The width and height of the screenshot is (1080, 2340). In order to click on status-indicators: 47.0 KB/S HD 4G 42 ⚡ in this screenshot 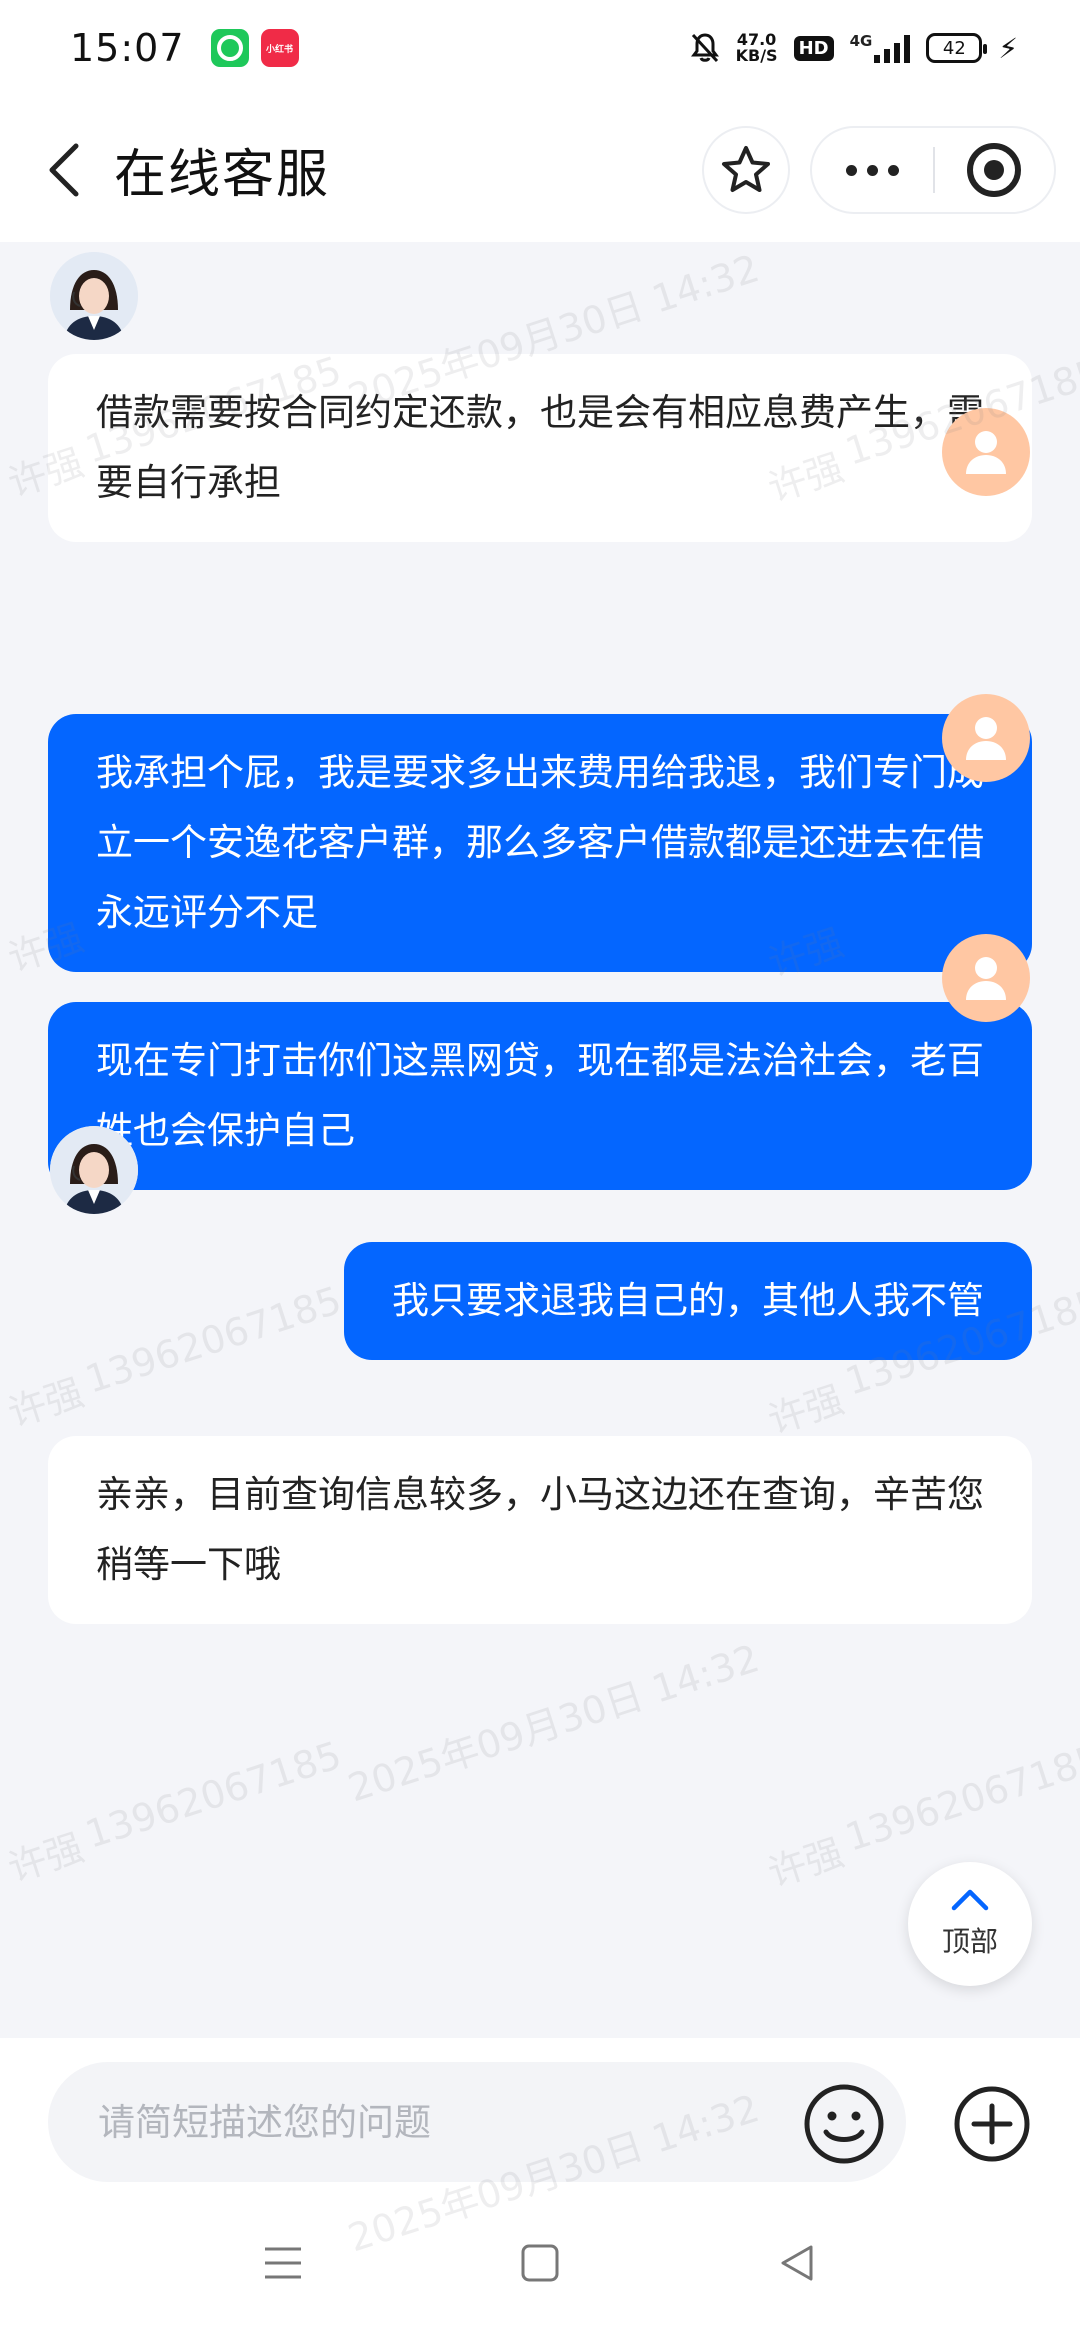, I will do `click(854, 48)`.